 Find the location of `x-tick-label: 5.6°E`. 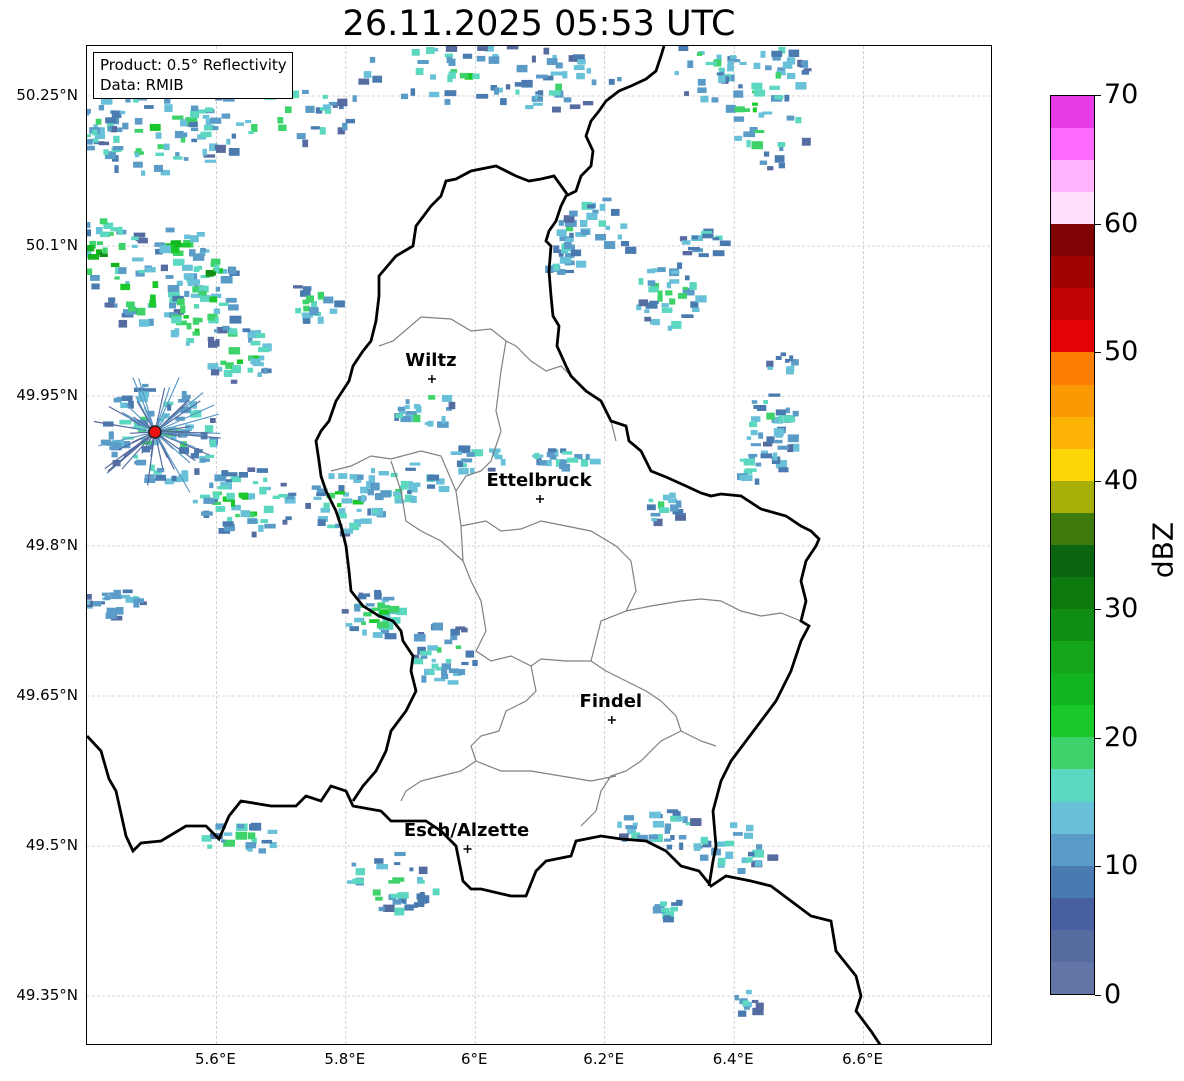

x-tick-label: 5.6°E is located at coordinates (215, 1059).